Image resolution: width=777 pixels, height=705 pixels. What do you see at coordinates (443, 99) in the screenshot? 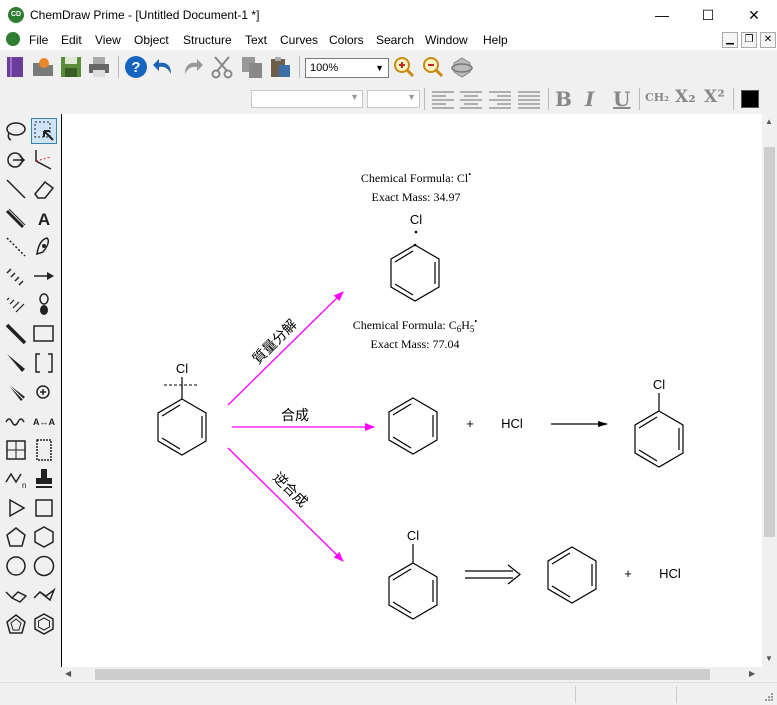
I see `align-left-icon` at bounding box center [443, 99].